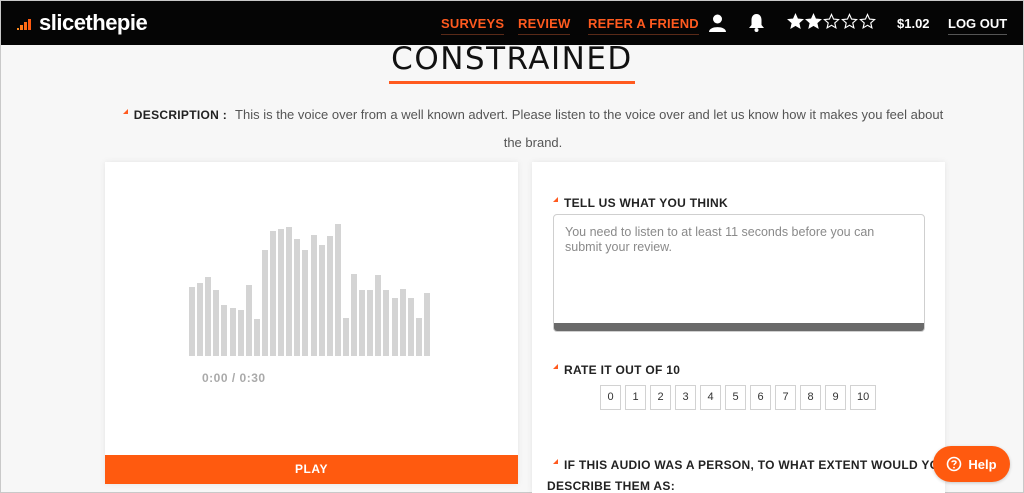 This screenshot has height=493, width=1024. What do you see at coordinates (756, 25) in the screenshot?
I see `bell-icon` at bounding box center [756, 25].